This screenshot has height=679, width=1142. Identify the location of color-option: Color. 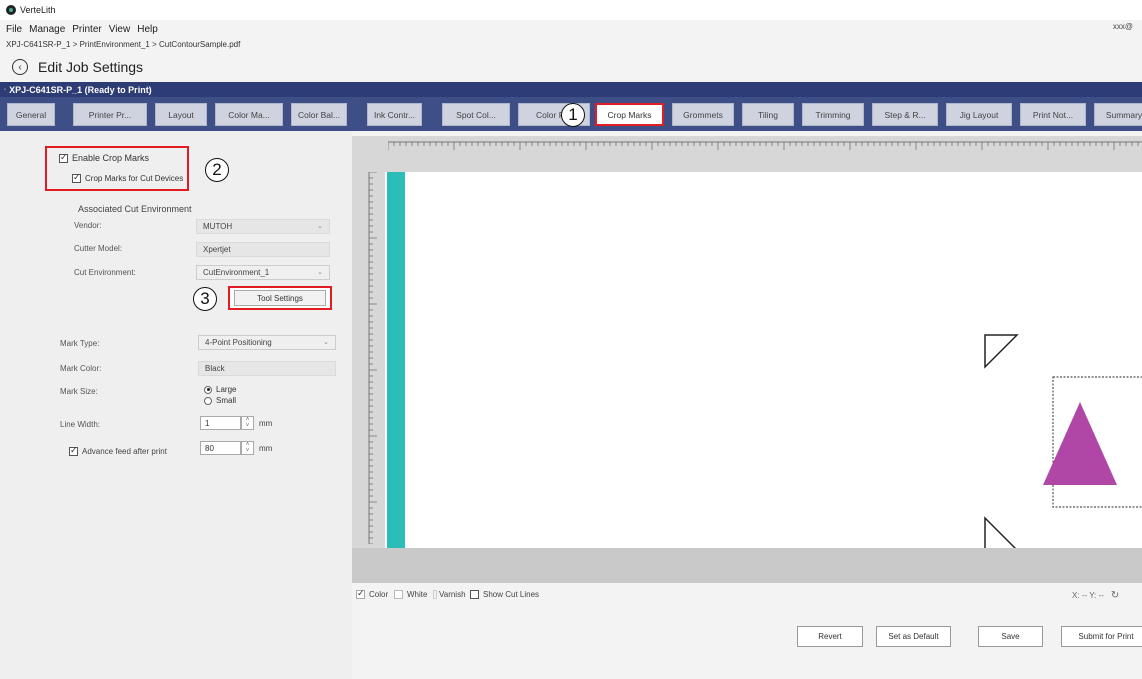
(372, 593).